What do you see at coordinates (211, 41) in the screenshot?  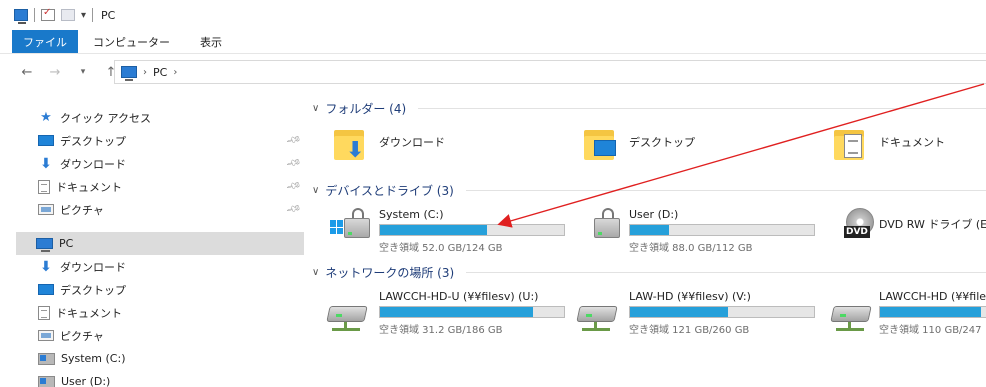 I see `tab-view: 表示` at bounding box center [211, 41].